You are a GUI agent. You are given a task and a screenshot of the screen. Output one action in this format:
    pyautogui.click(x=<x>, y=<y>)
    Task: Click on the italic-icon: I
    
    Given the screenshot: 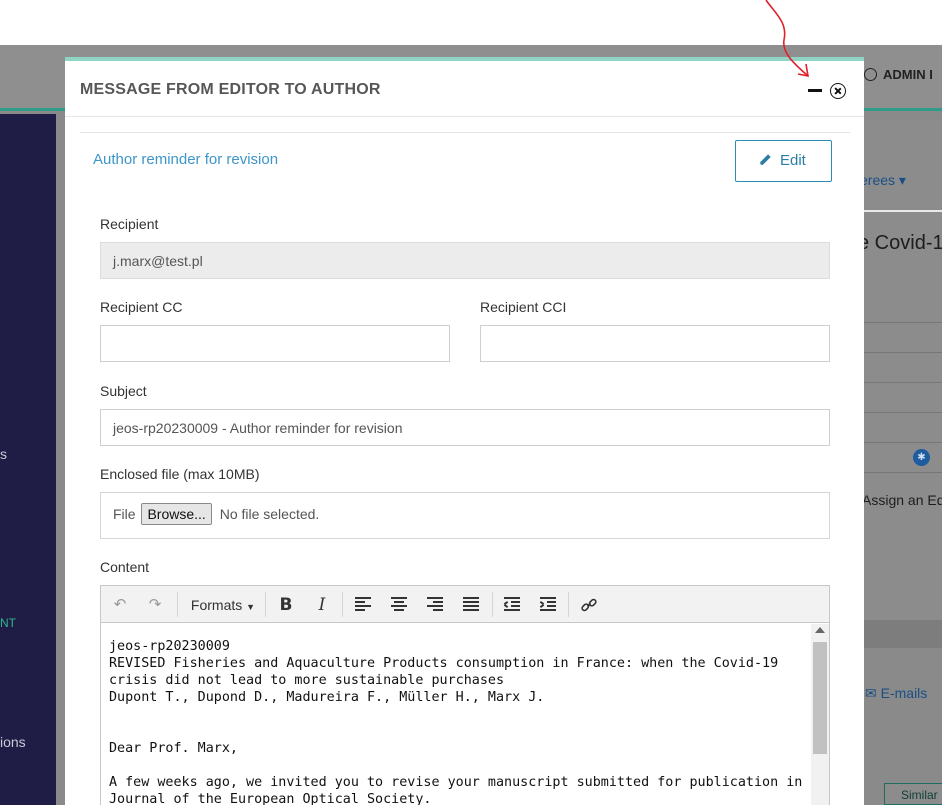 What is the action you would take?
    pyautogui.click(x=322, y=605)
    